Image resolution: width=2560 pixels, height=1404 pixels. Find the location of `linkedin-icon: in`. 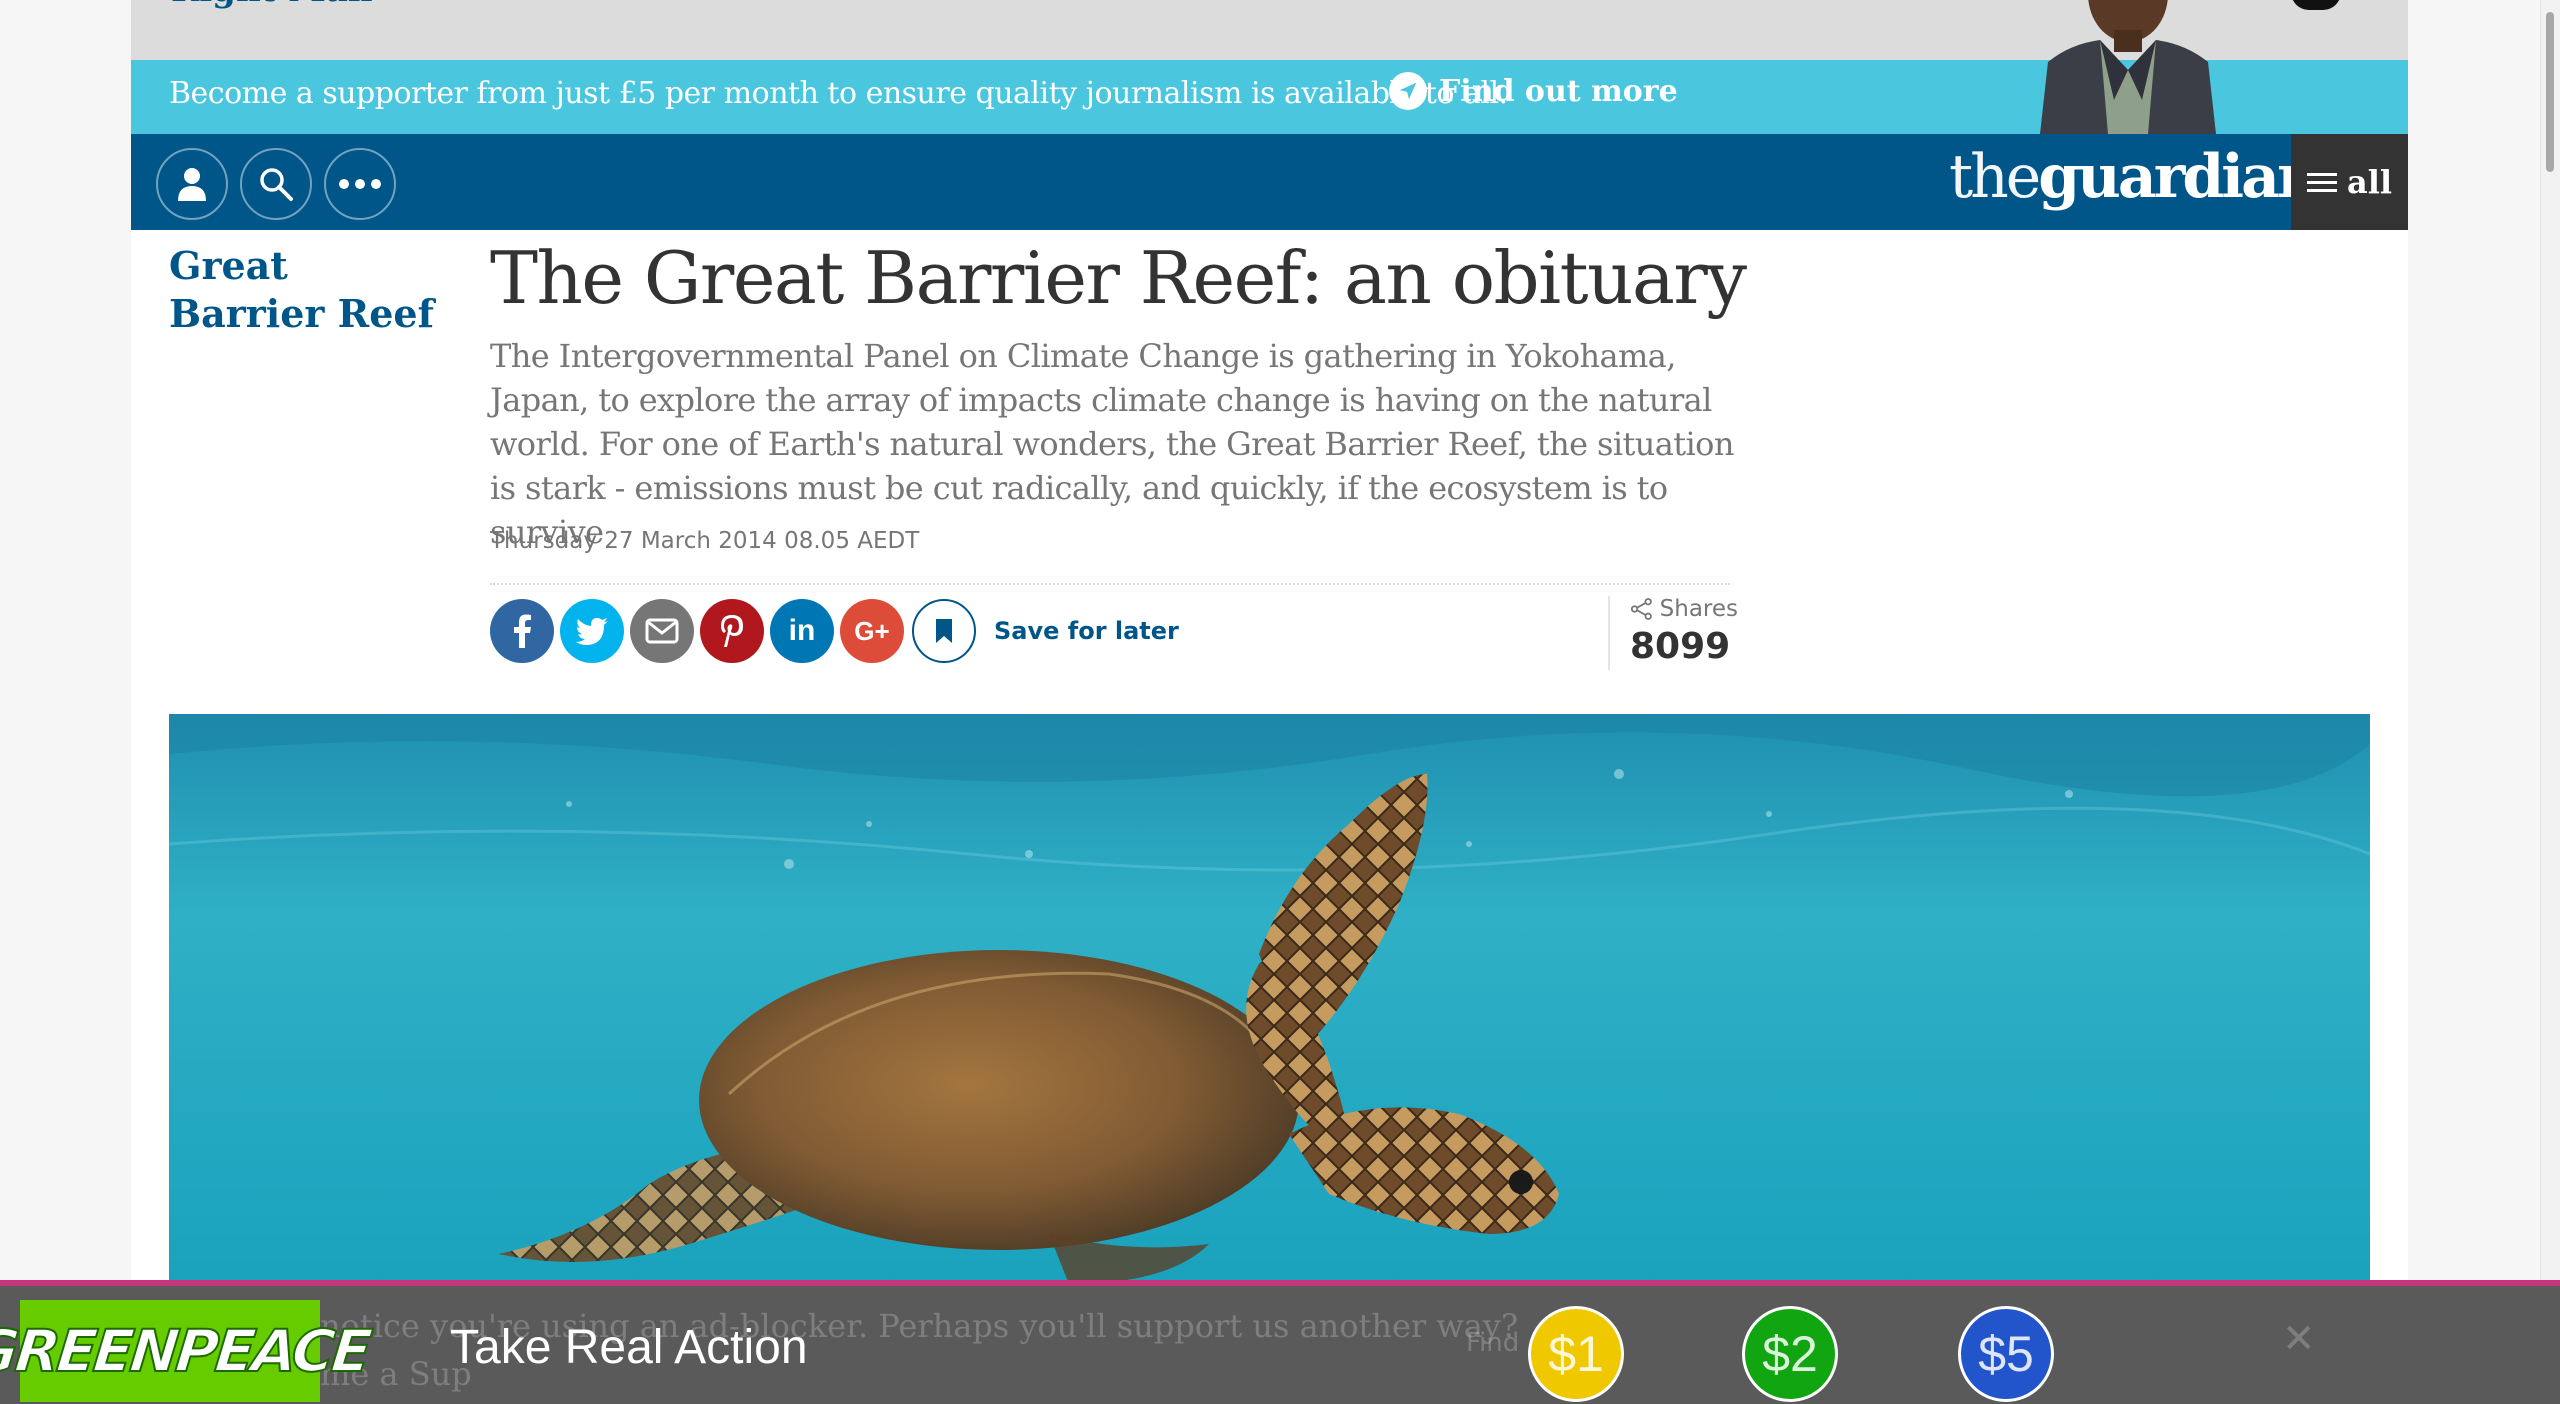

linkedin-icon: in is located at coordinates (802, 630).